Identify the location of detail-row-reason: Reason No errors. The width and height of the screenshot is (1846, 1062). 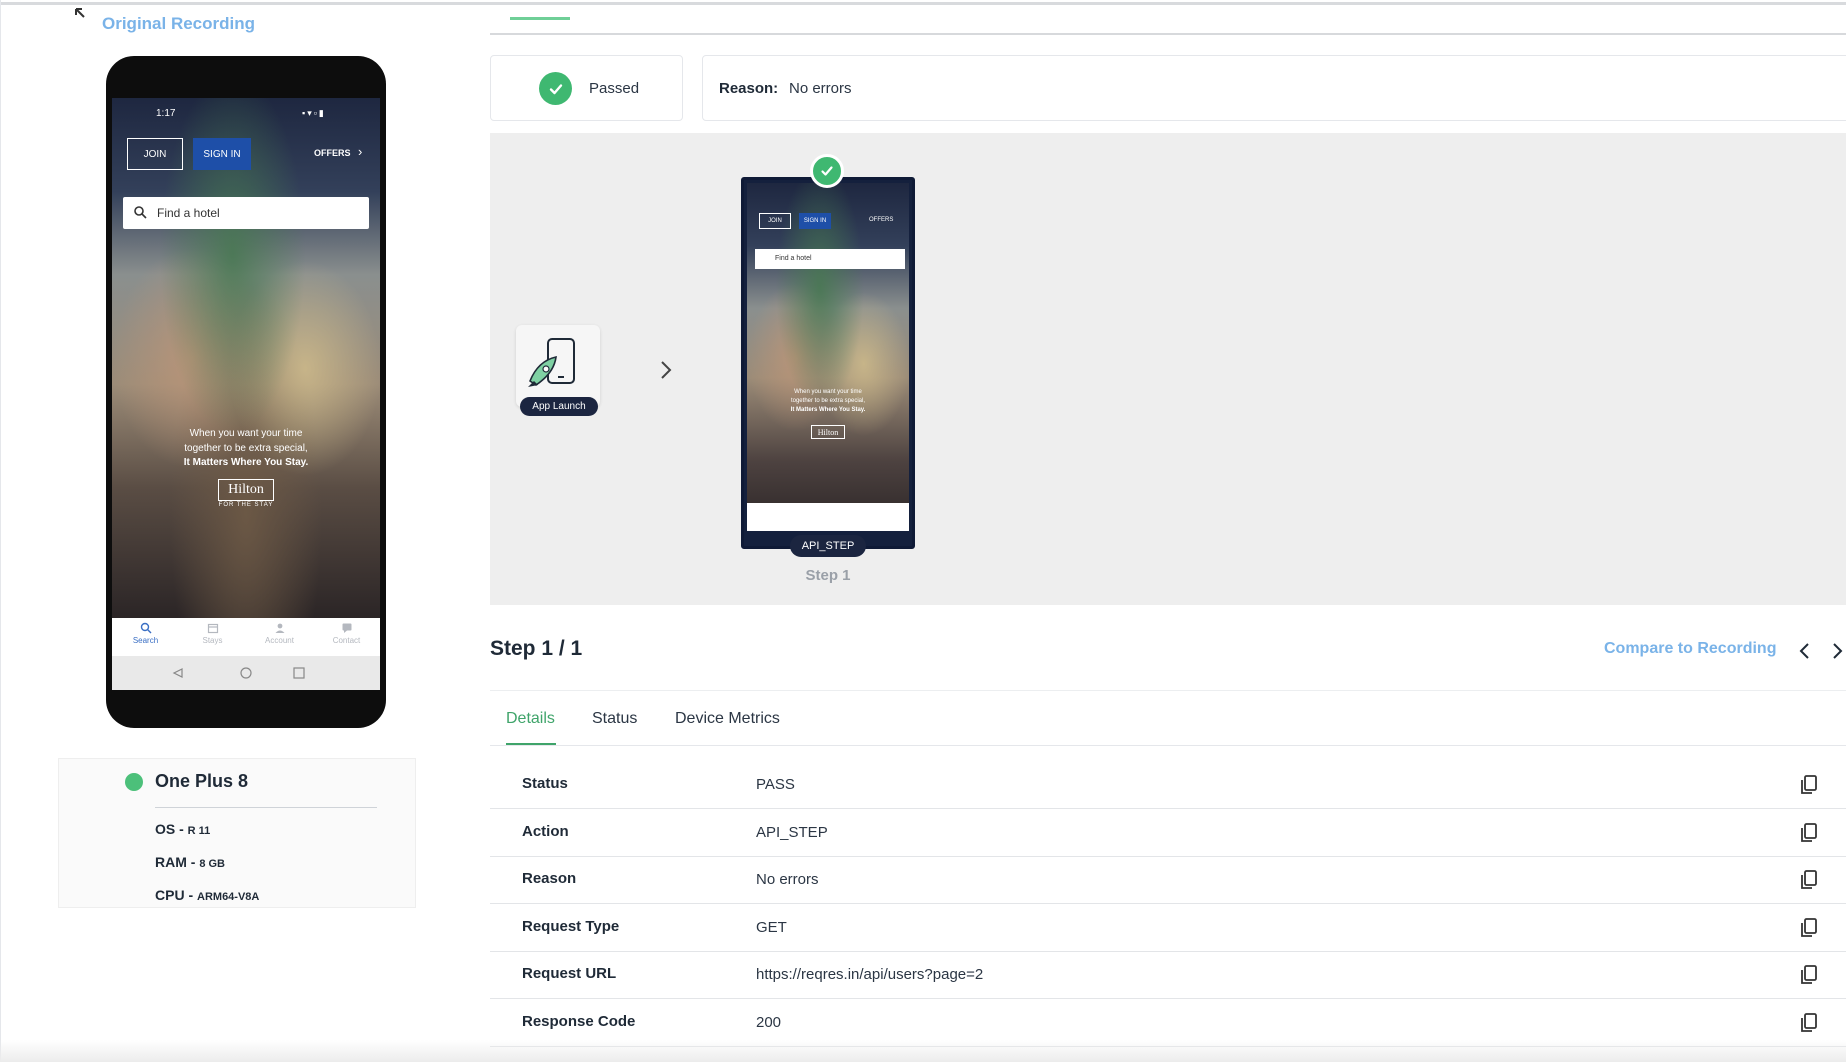
(1168, 880).